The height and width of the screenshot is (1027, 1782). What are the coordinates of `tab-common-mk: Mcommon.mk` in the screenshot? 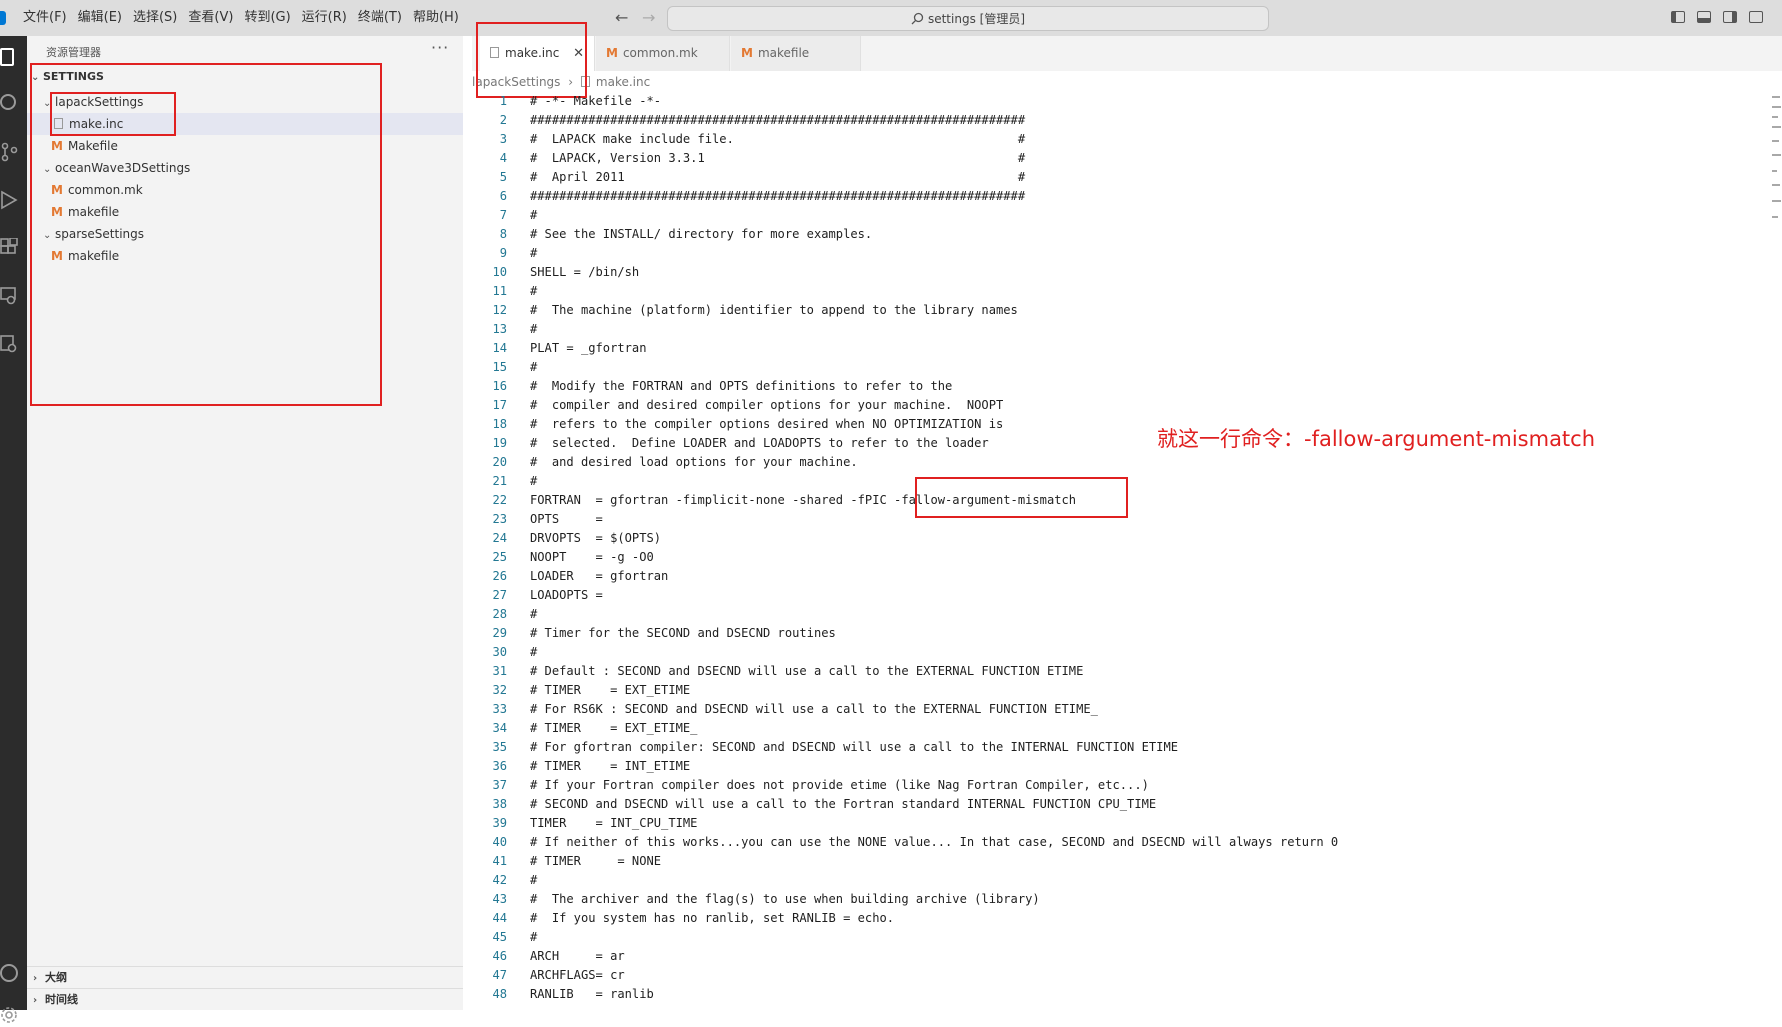 It's located at (663, 53).